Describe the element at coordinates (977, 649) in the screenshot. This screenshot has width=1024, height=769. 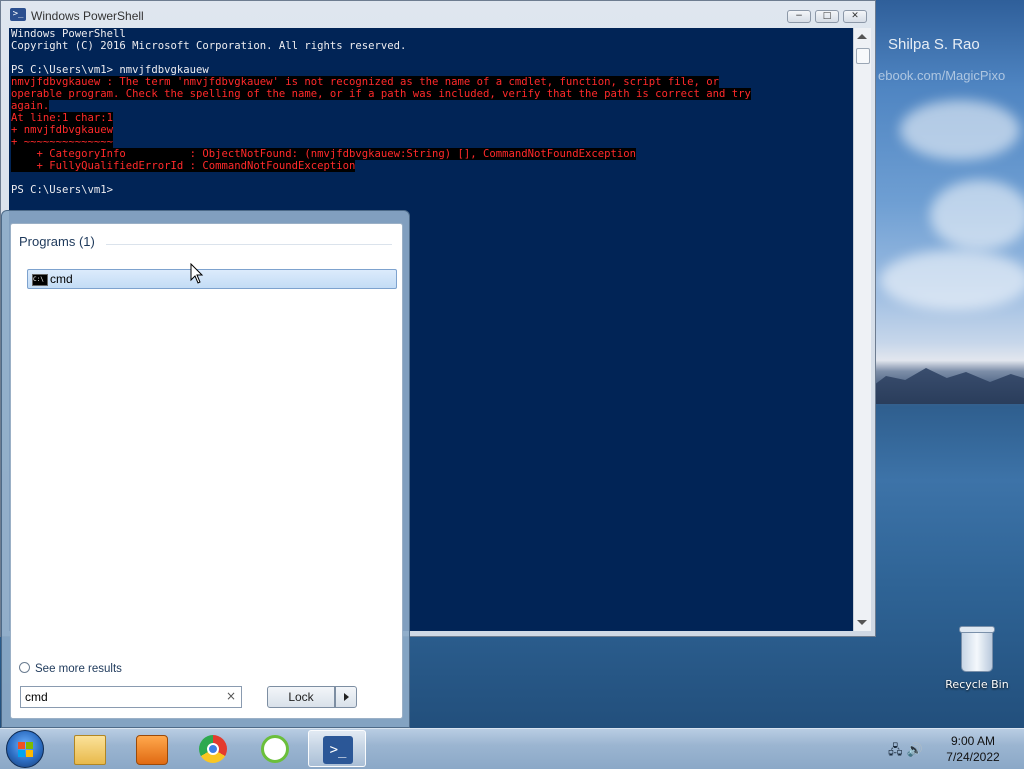
I see `recycle-bin-icon` at that location.